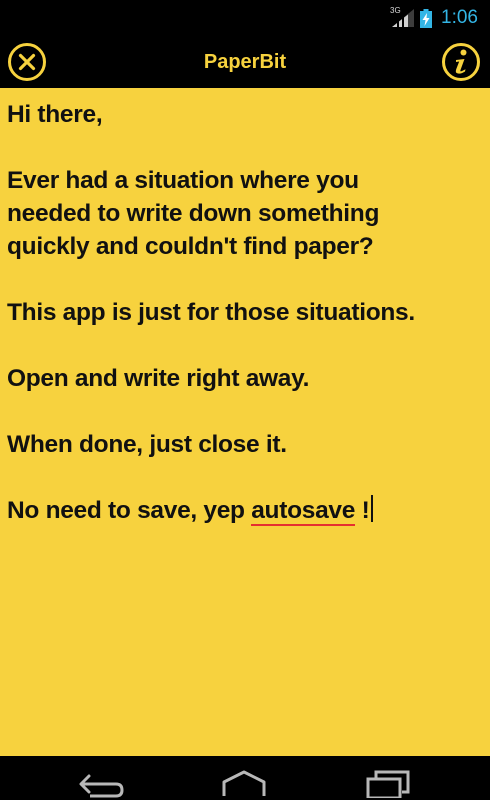 This screenshot has width=490, height=800. I want to click on text-cursor, so click(372, 508).